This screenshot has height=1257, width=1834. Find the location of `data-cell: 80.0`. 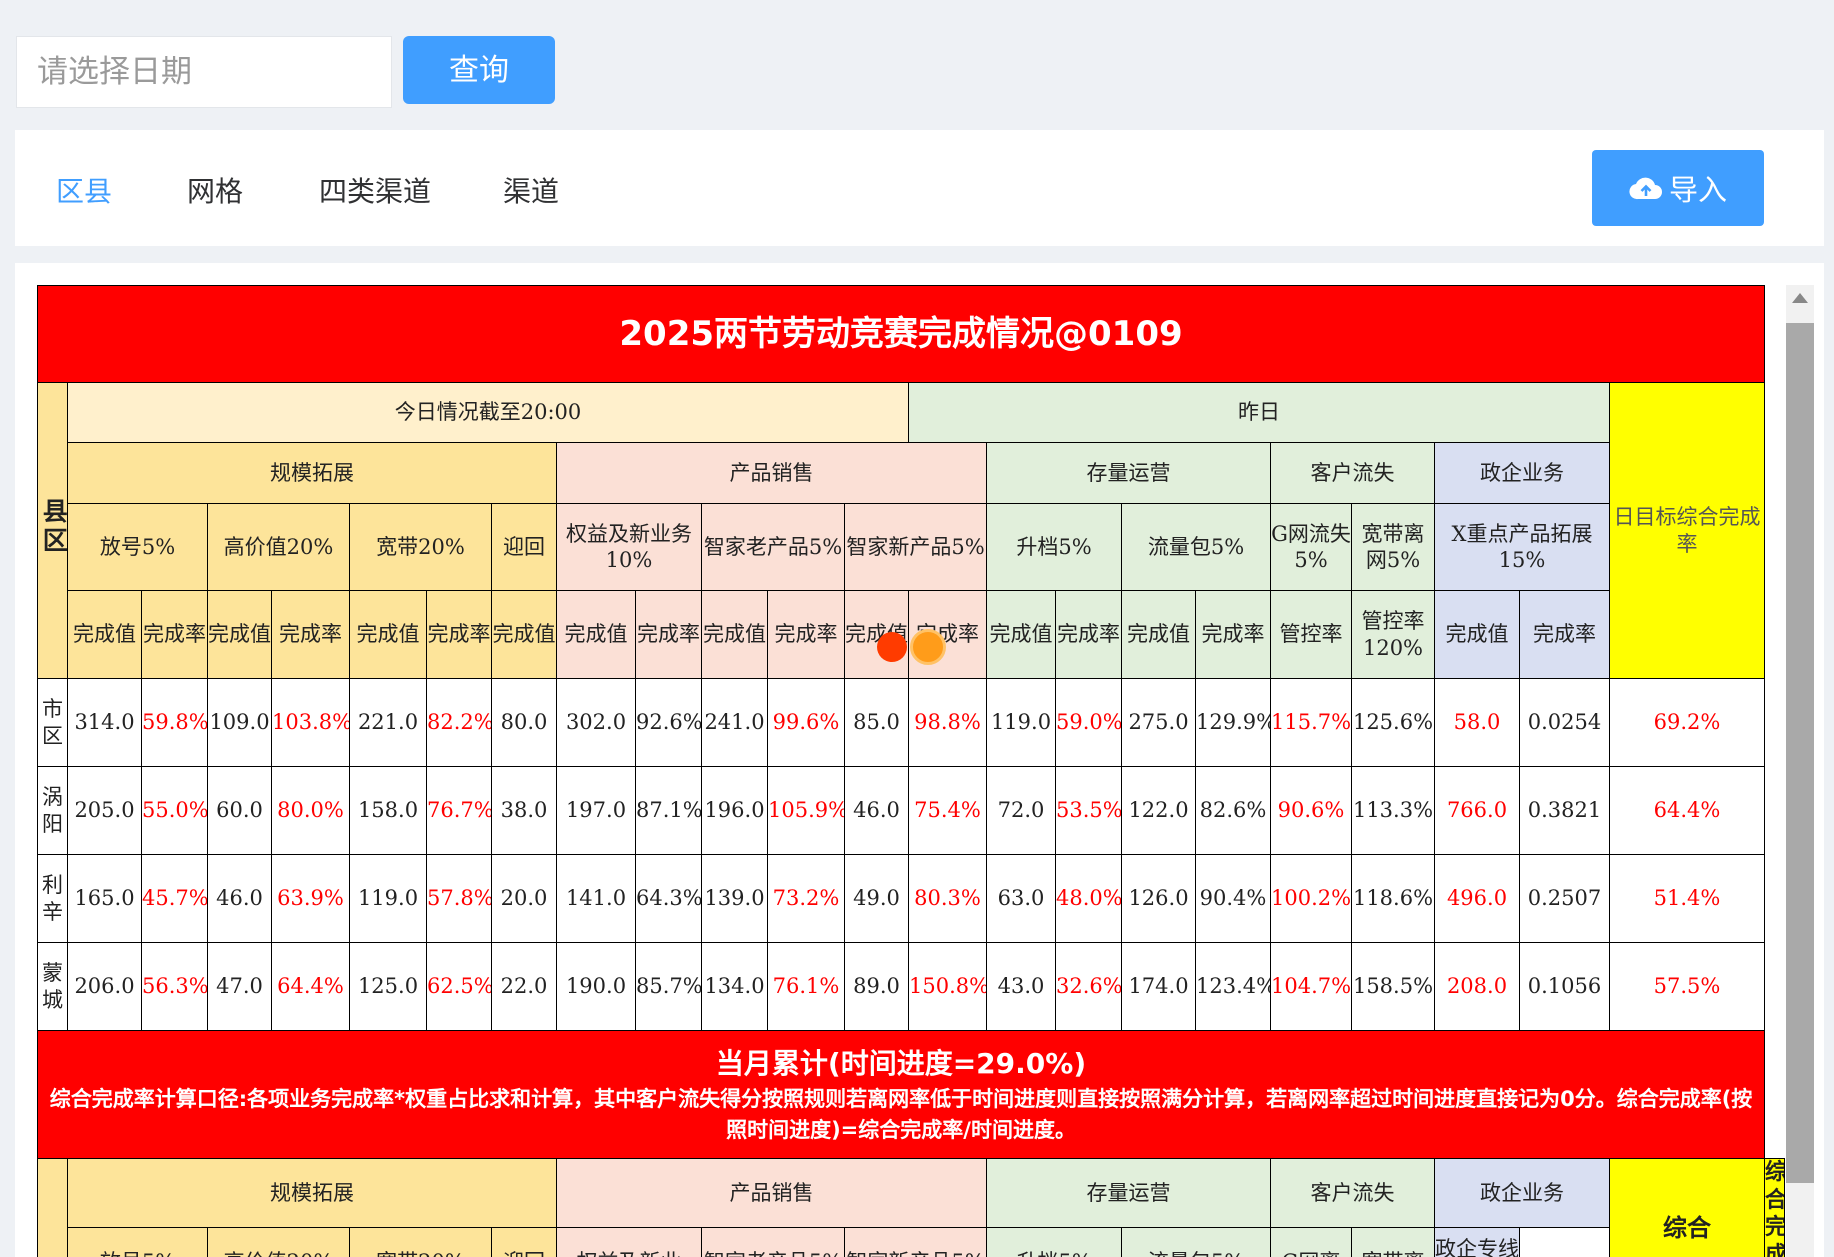

data-cell: 80.0 is located at coordinates (524, 722).